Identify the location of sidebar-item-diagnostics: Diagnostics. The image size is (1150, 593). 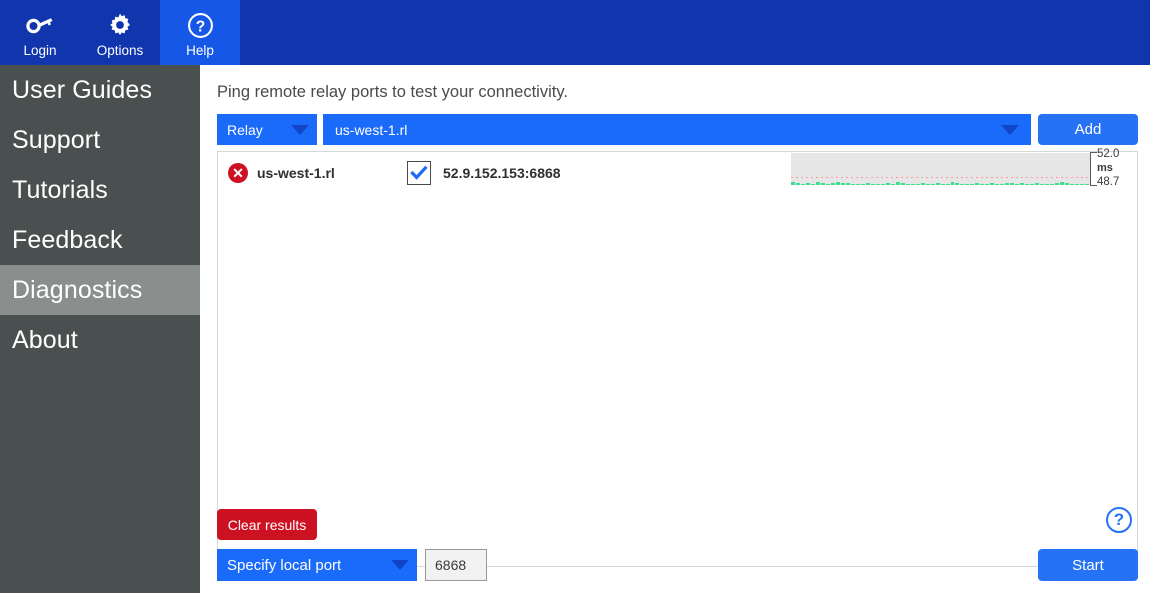
(100, 290).